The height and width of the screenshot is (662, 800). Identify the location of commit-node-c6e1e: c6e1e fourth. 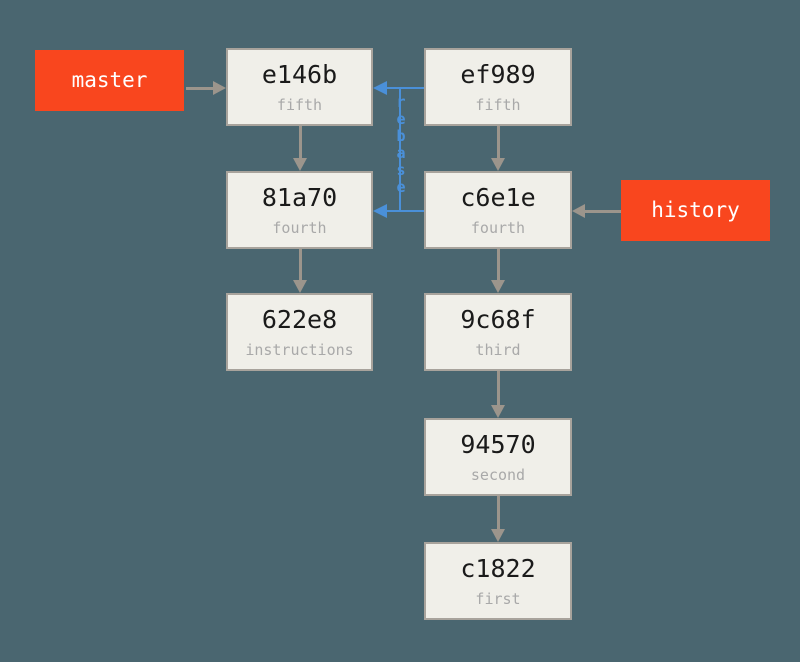
(498, 210).